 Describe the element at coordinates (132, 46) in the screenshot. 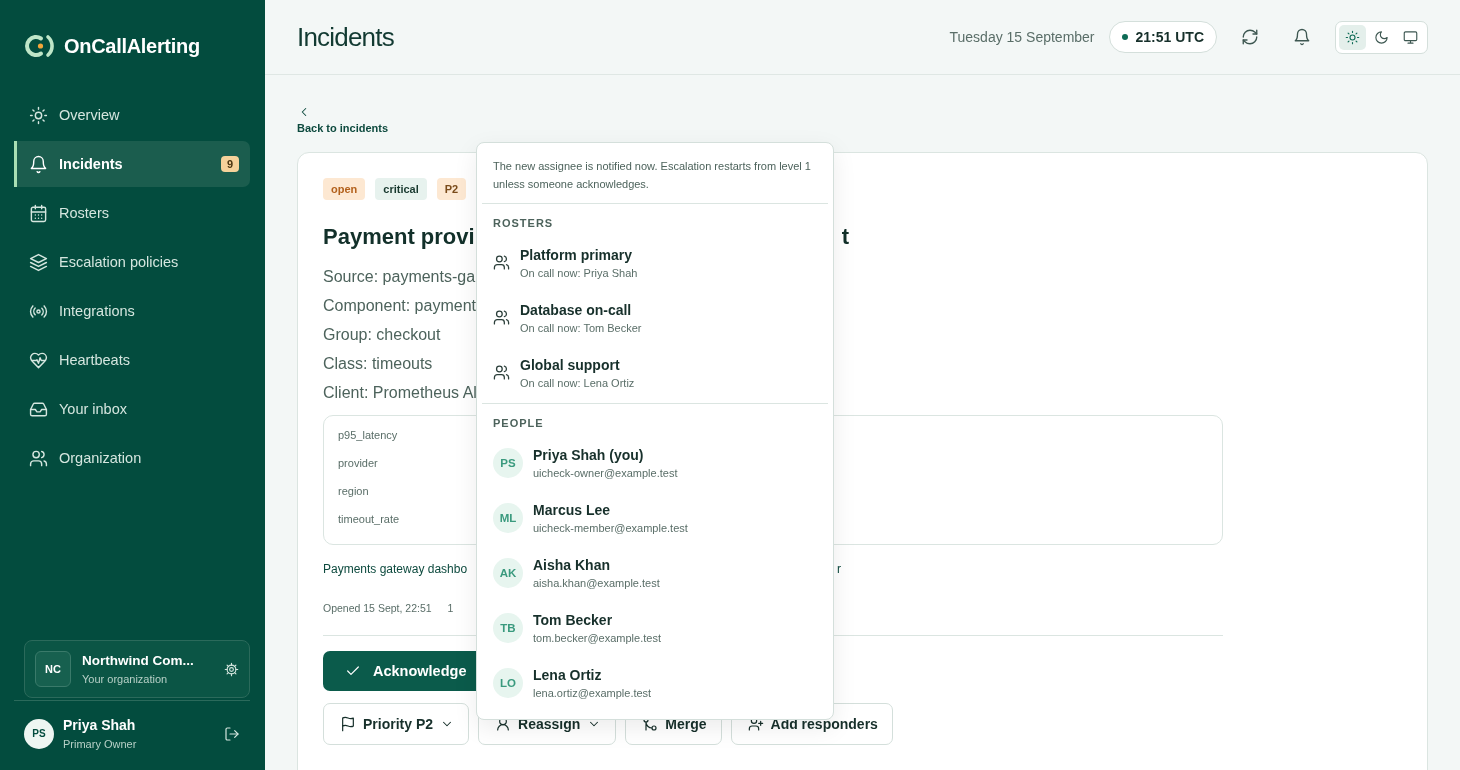

I see `app-name: OnCallAlerting` at that location.